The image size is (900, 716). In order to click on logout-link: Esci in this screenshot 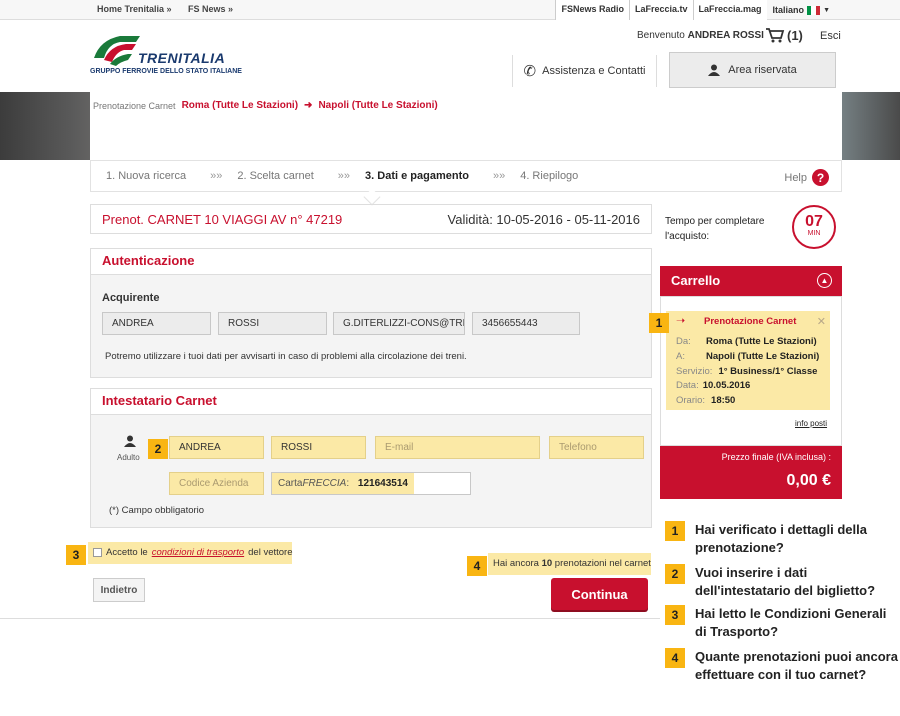, I will do `click(830, 36)`.